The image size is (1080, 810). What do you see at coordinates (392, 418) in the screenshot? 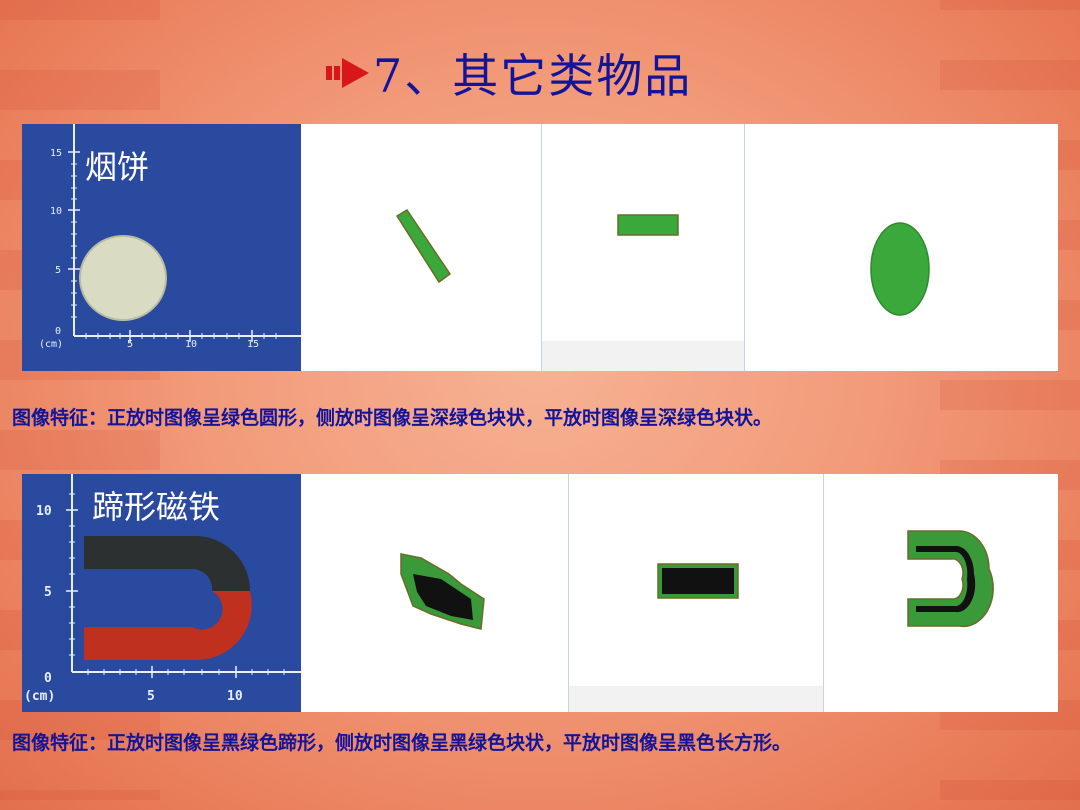
I see `caption-smoke-cake: 图像特征：正放时图像呈绿色圆形，侧放时图像呈深绿色块状，平放时图像呈深绿色块状。` at bounding box center [392, 418].